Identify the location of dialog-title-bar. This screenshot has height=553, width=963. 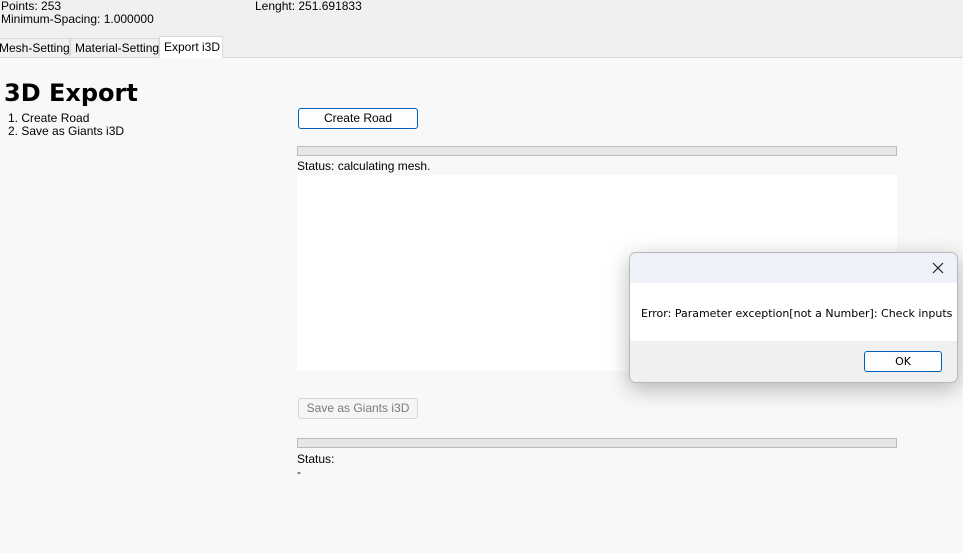
(793, 268).